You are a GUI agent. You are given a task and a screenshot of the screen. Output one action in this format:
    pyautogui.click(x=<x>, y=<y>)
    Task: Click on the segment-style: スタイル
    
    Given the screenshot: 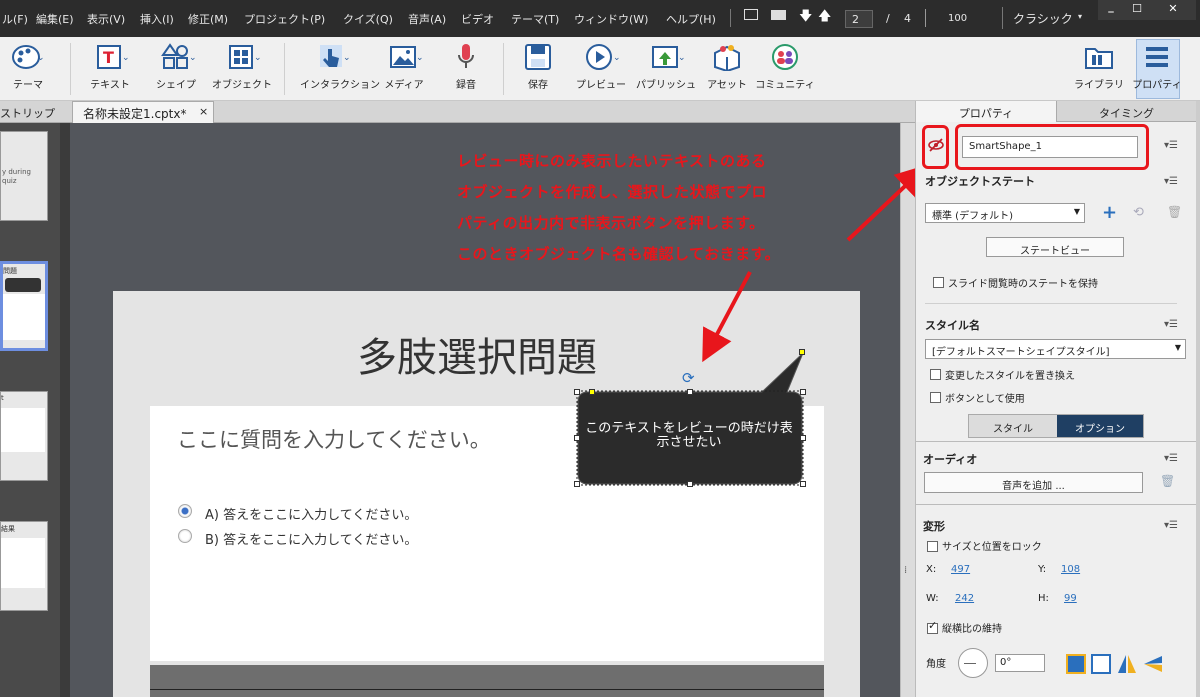 What is the action you would take?
    pyautogui.click(x=1013, y=426)
    